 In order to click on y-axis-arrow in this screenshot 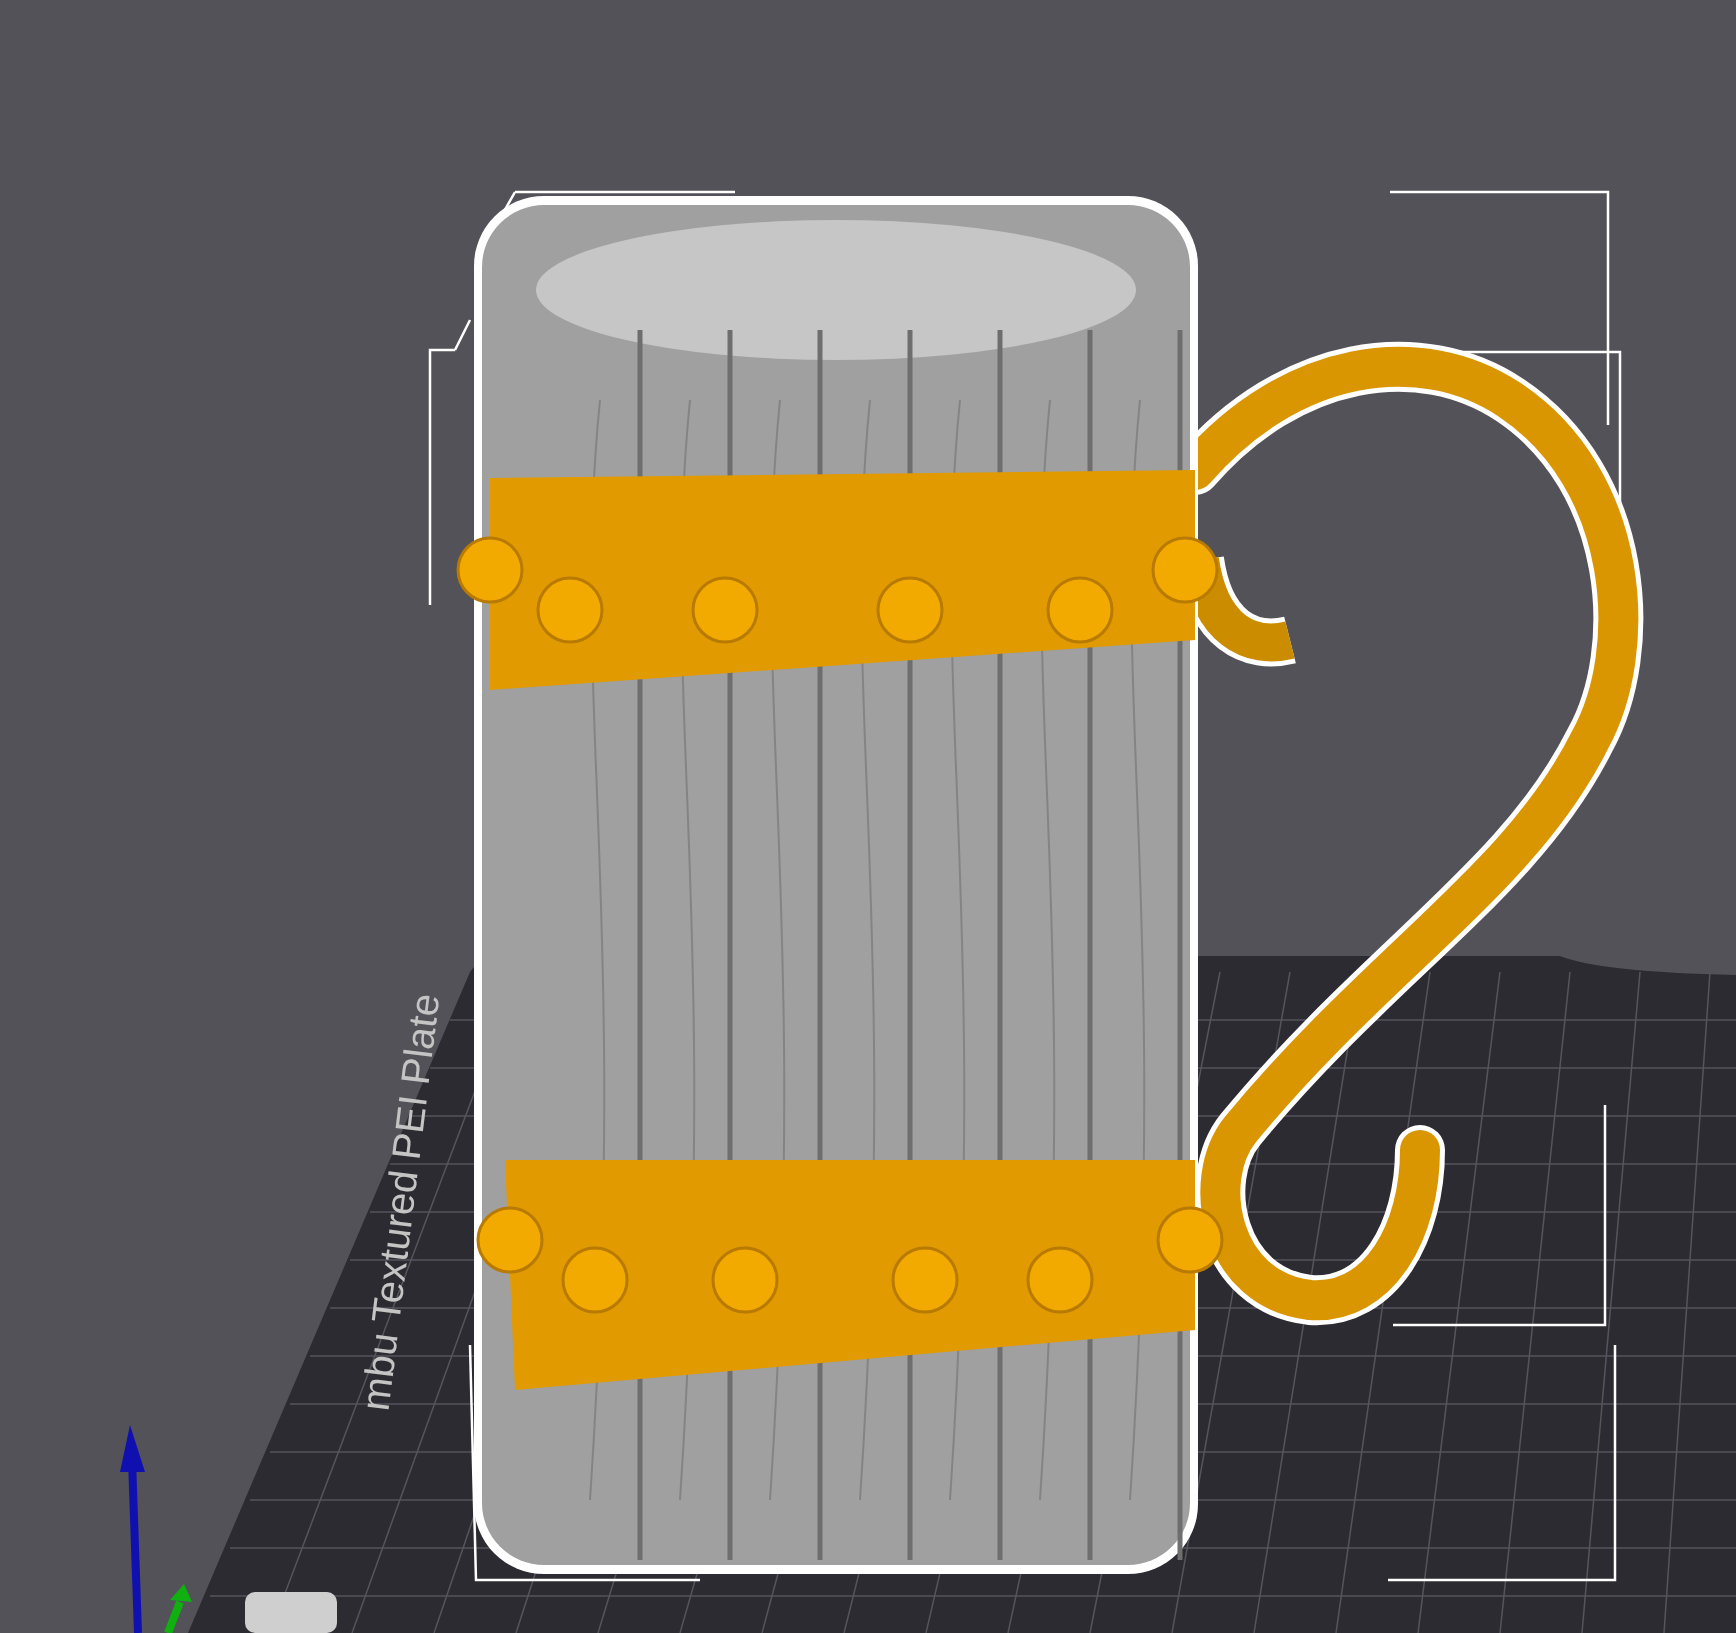, I will do `click(178, 1608)`.